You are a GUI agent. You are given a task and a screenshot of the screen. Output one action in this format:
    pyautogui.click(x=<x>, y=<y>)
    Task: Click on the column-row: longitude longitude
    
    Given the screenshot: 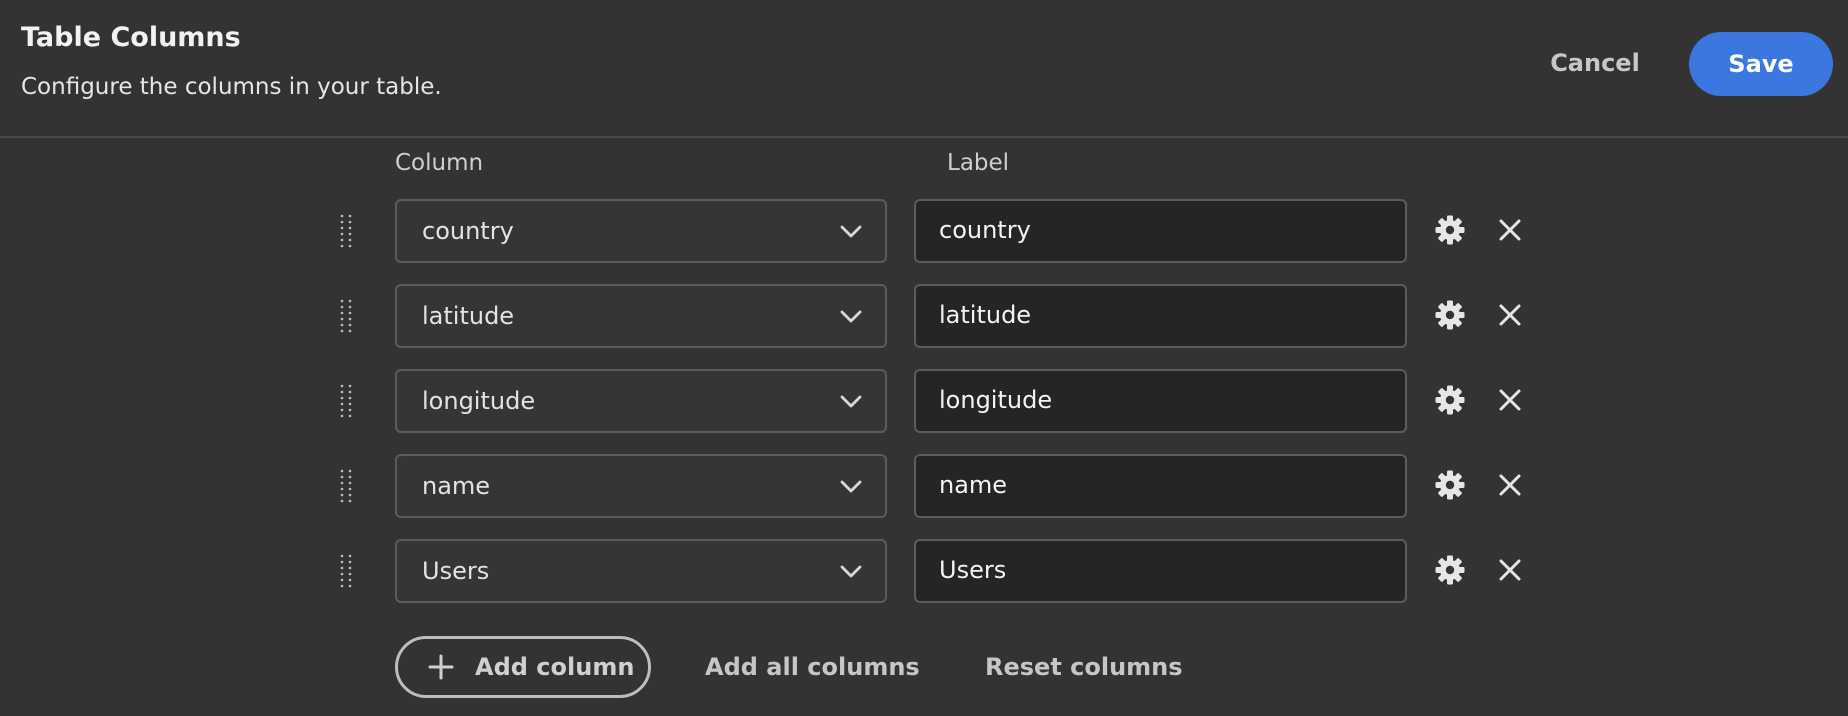 What is the action you would take?
    pyautogui.click(x=924, y=401)
    